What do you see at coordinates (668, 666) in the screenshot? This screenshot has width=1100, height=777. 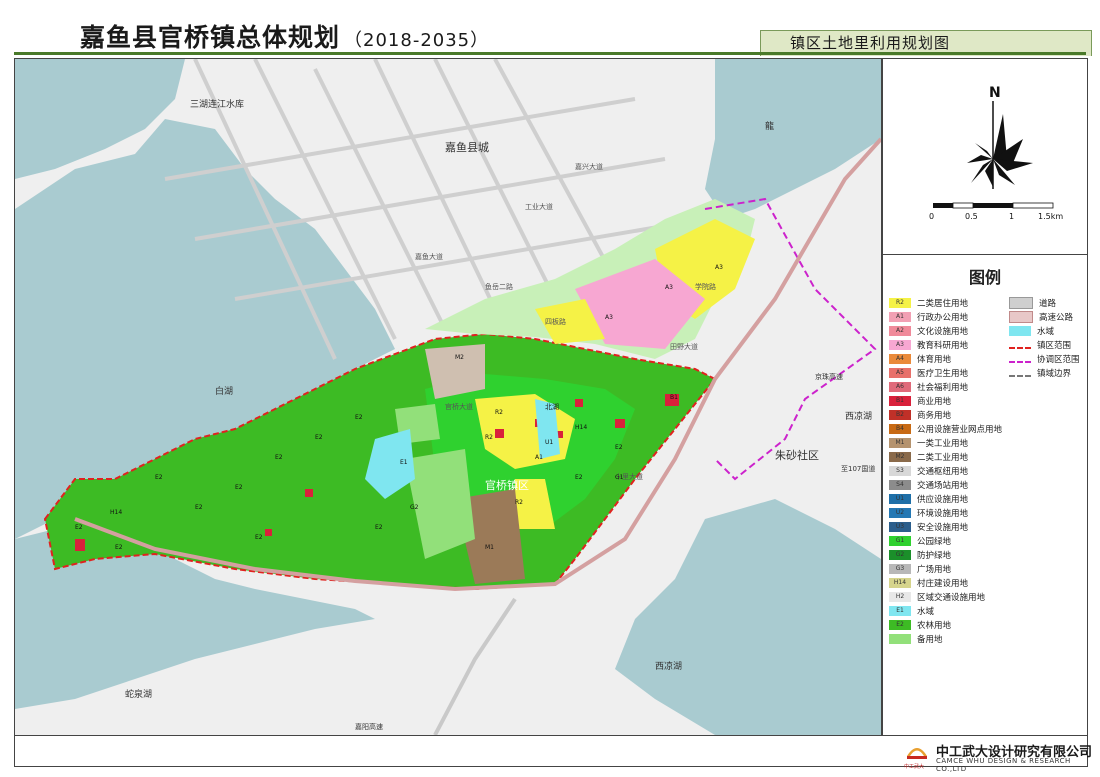 I see `label-xiliang-2: 西凉湖` at bounding box center [668, 666].